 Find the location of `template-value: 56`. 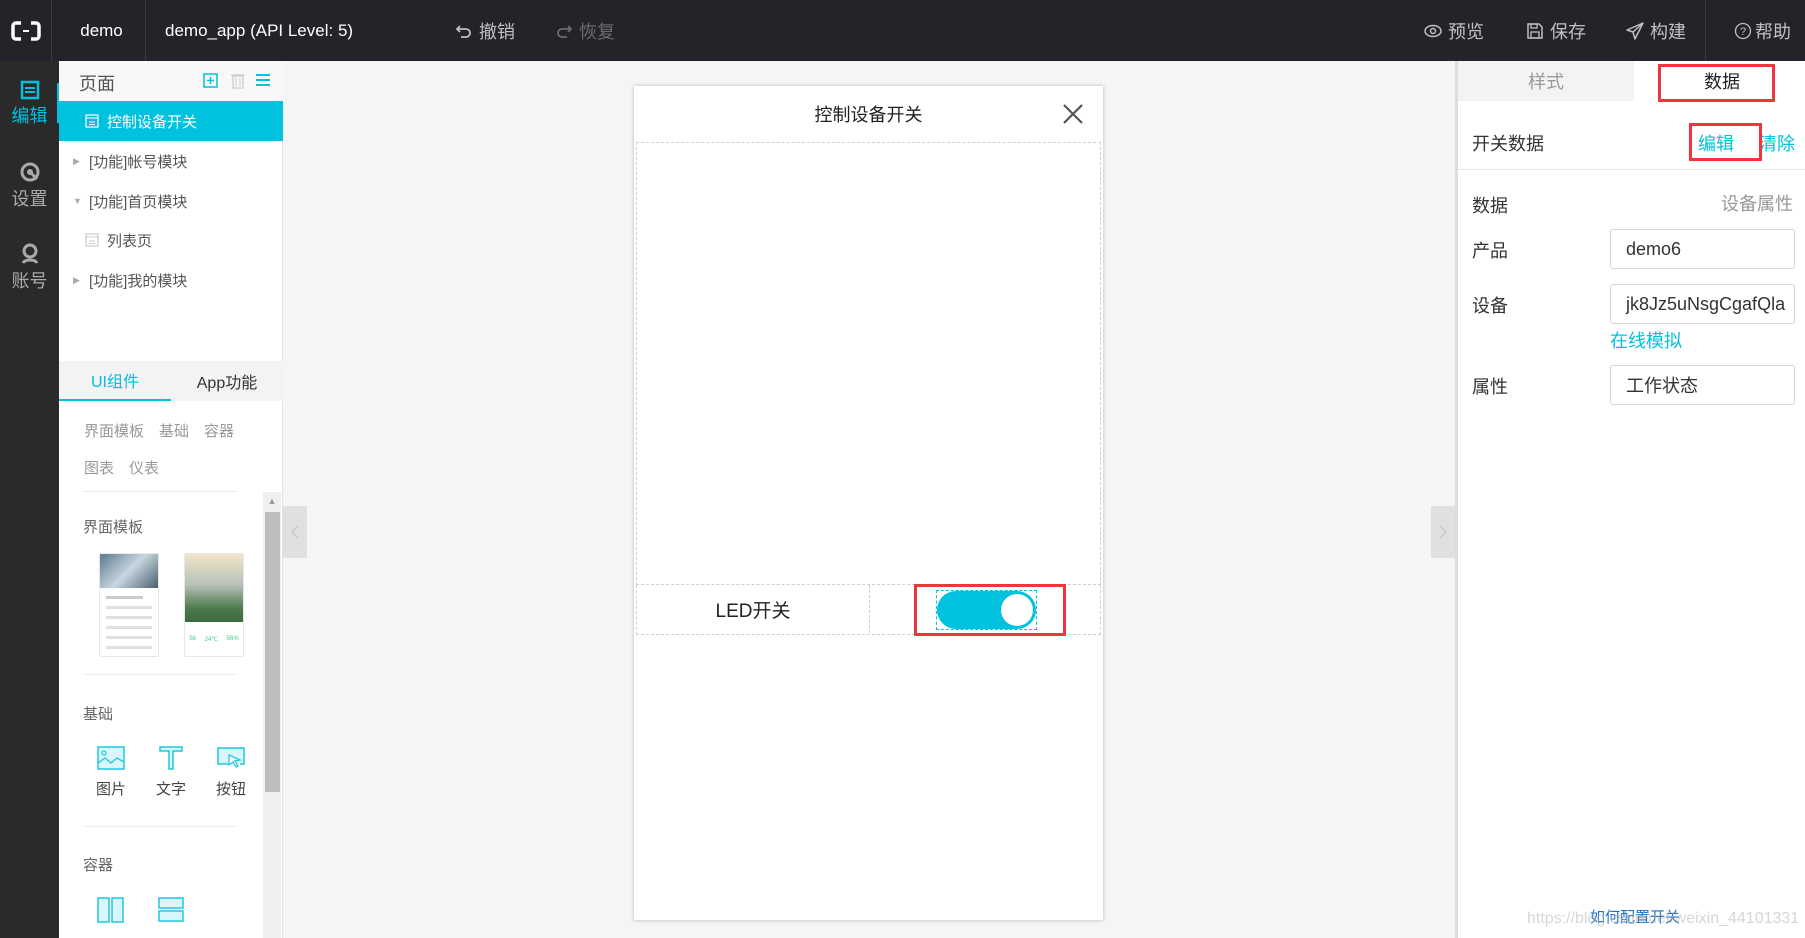

template-value: 56 is located at coordinates (192, 639).